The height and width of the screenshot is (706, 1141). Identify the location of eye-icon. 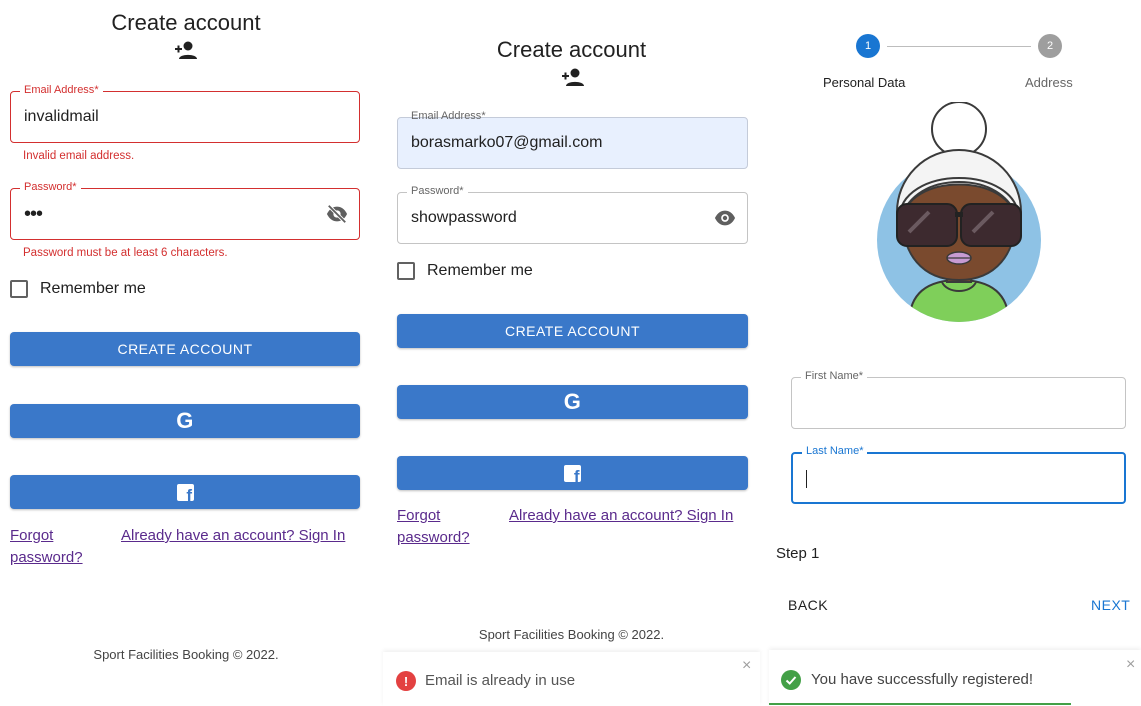
(725, 218).